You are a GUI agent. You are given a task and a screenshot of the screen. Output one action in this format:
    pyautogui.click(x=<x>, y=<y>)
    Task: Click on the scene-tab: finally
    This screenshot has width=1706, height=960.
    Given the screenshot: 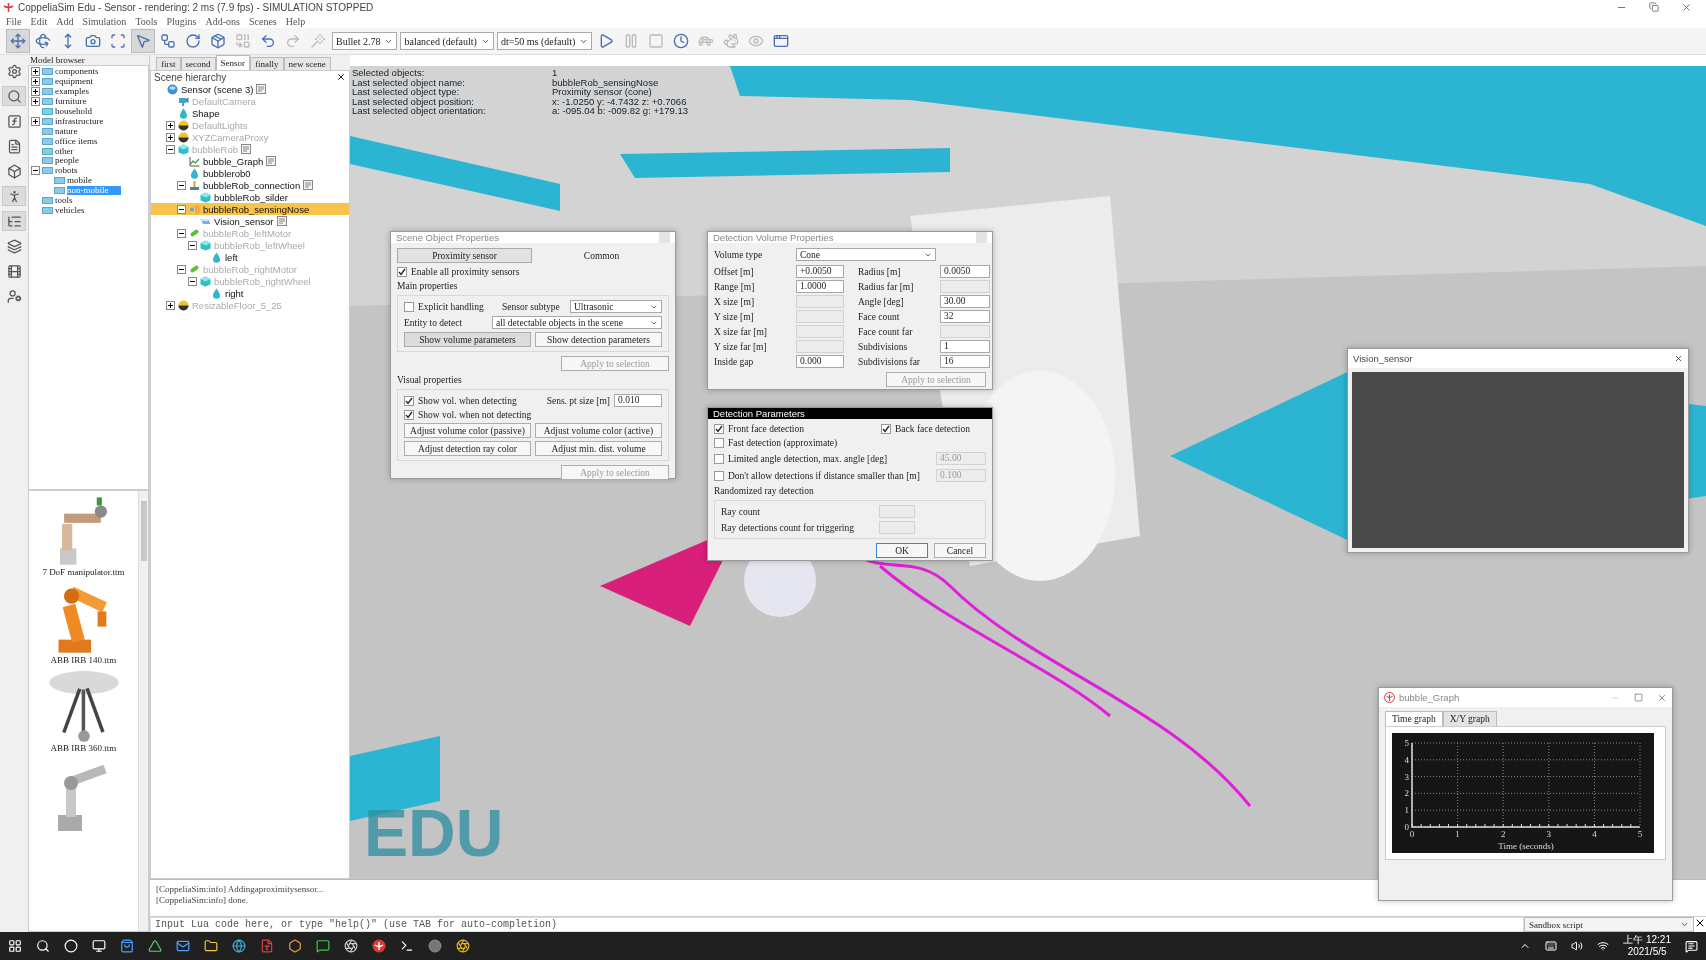 What is the action you would take?
    pyautogui.click(x=267, y=63)
    